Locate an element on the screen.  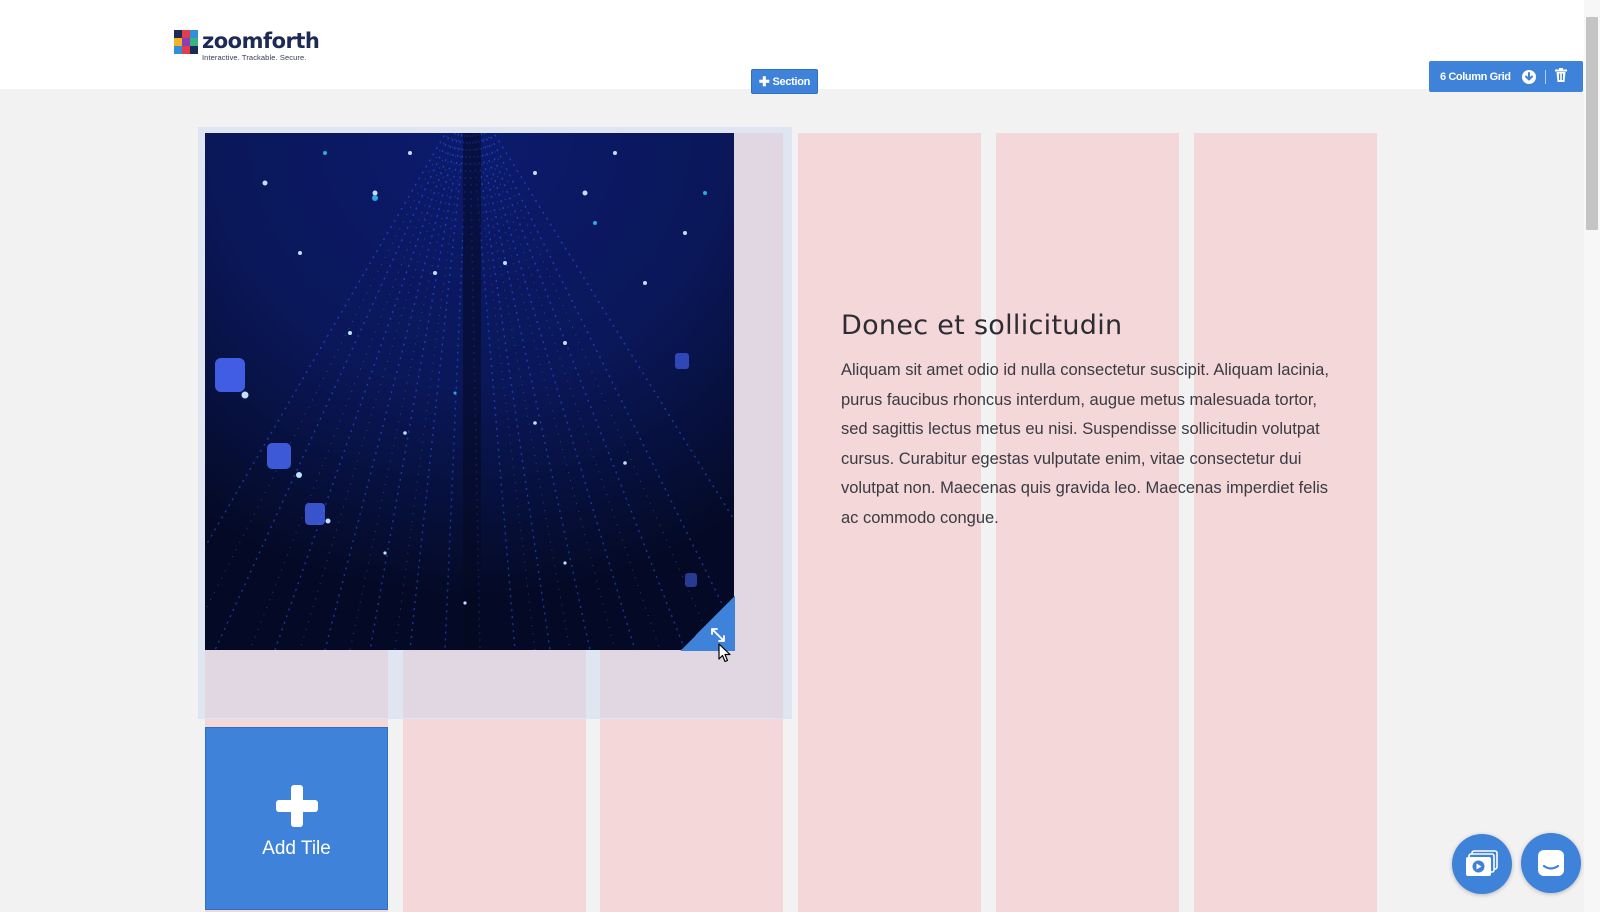
add-section-button: ✚ Section is located at coordinates (784, 81).